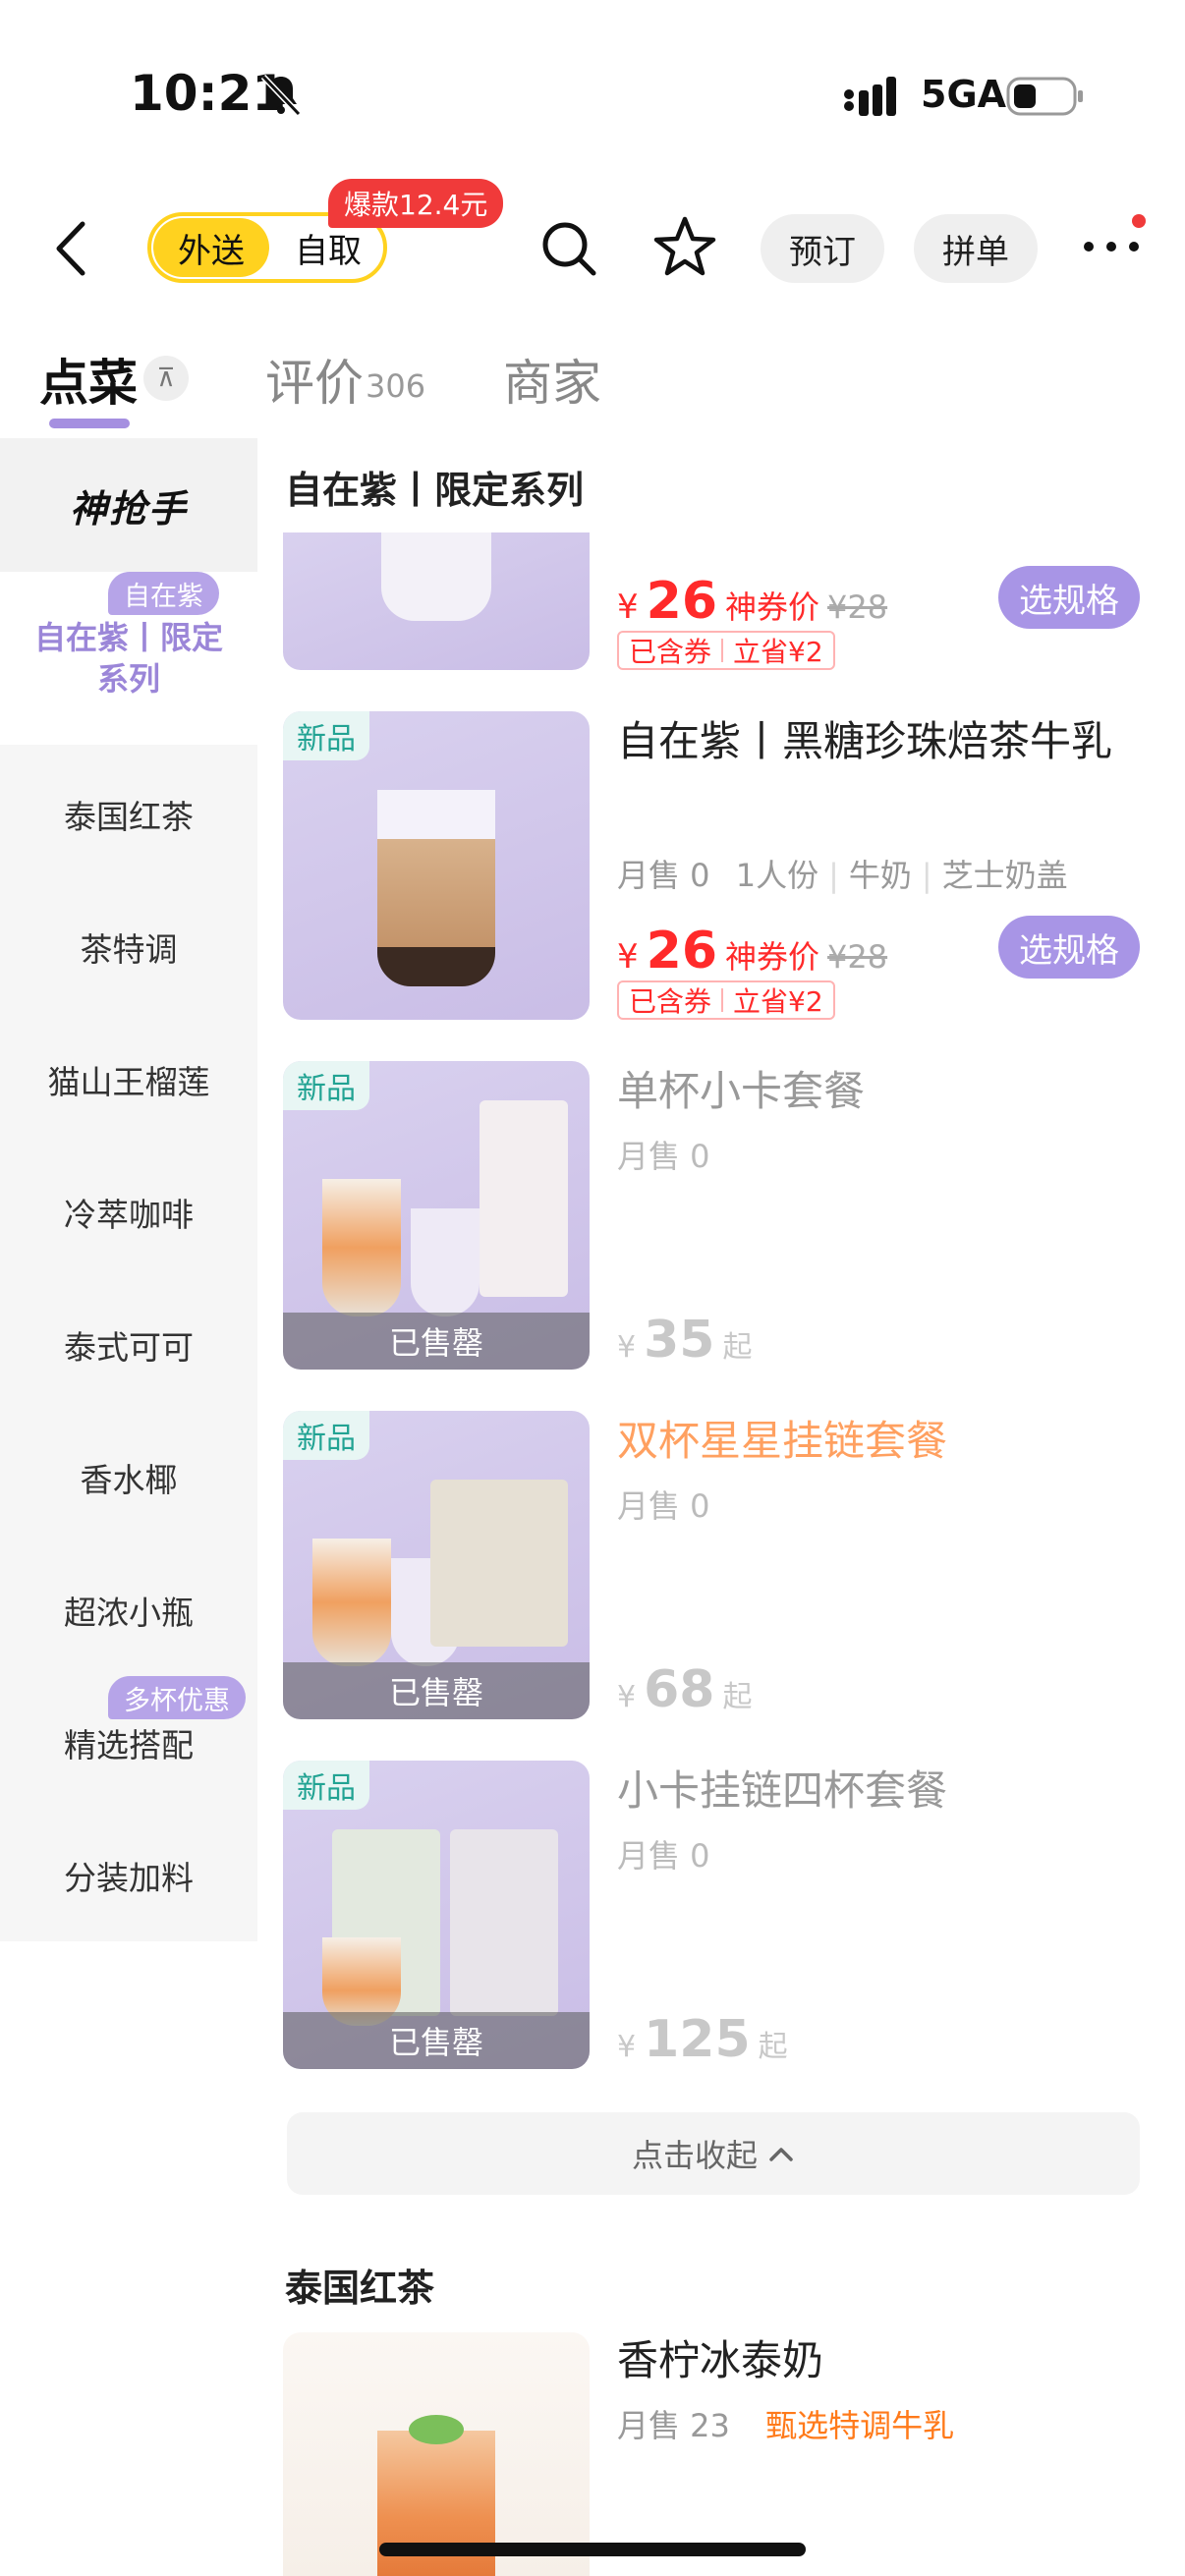  What do you see at coordinates (1005, 875) in the screenshot?
I see `attribute: 芝士奶盖` at bounding box center [1005, 875].